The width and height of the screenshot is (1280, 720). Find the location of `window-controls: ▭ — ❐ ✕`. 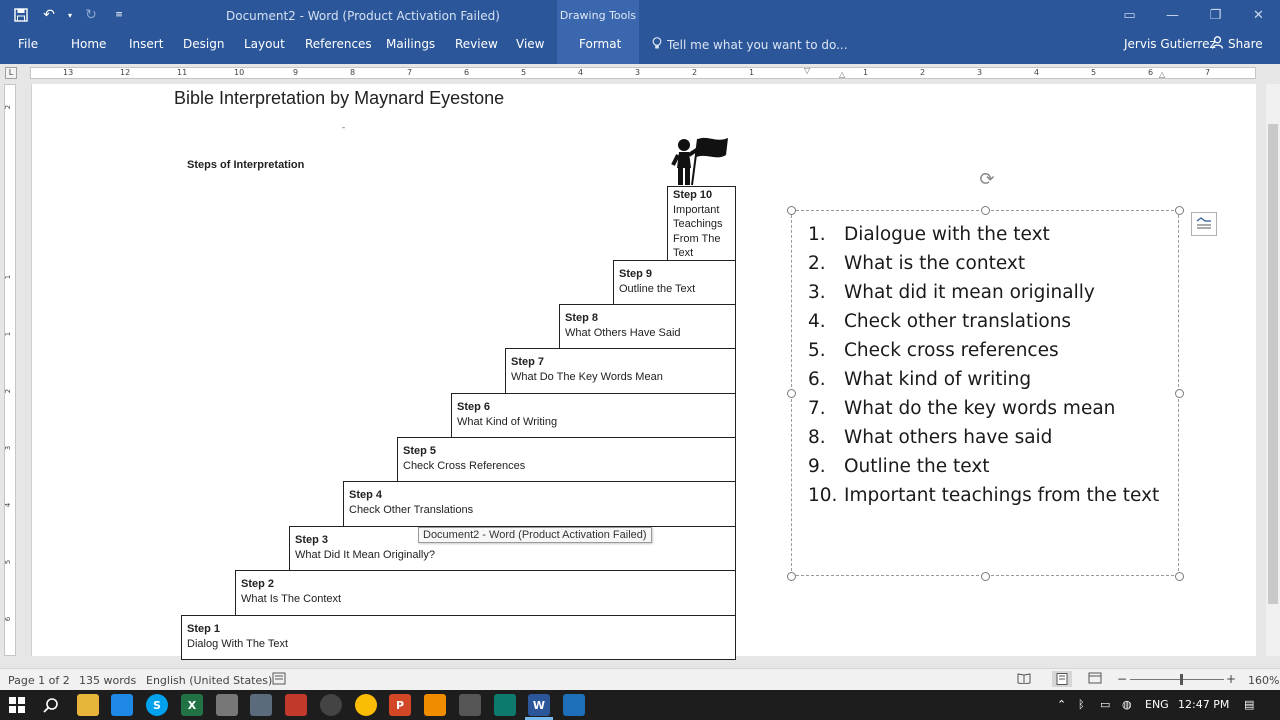

window-controls: ▭ — ❐ ✕ is located at coordinates (1194, 15).